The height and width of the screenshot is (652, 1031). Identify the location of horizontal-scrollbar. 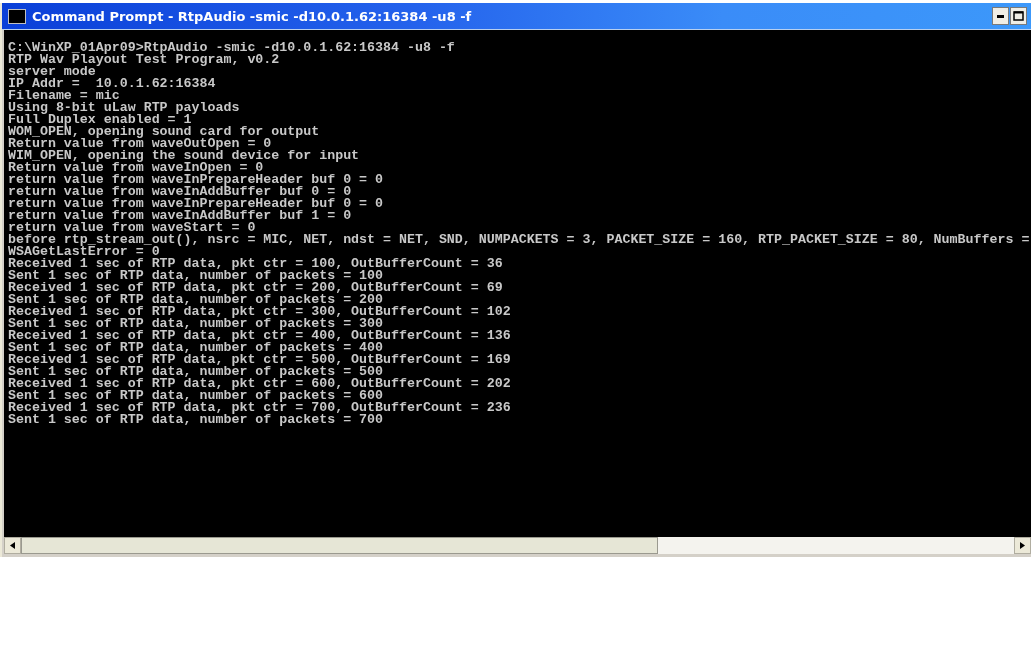
(517, 545).